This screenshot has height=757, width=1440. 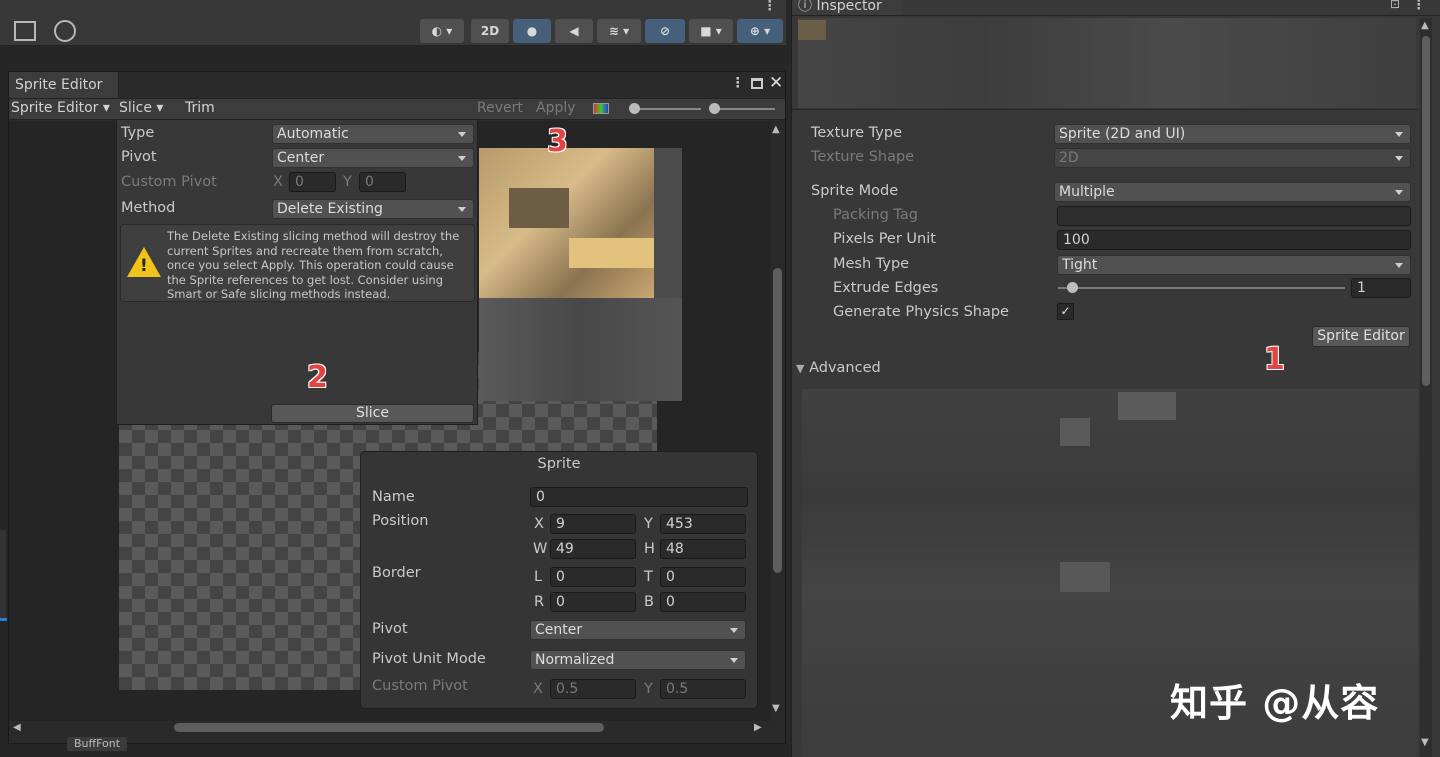 What do you see at coordinates (1232, 134) in the screenshot?
I see `texture-type-dropdown: Sprite (2D and UI)` at bounding box center [1232, 134].